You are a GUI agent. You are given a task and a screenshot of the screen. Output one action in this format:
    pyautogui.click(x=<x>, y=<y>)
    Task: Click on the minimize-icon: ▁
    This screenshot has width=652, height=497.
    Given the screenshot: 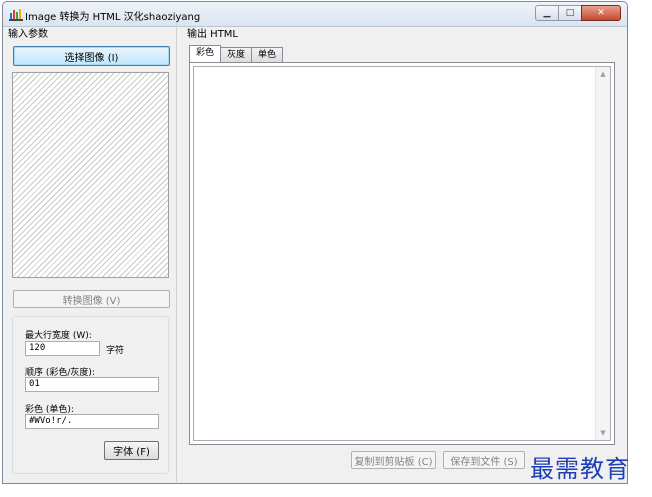 What is the action you would take?
    pyautogui.click(x=547, y=13)
    